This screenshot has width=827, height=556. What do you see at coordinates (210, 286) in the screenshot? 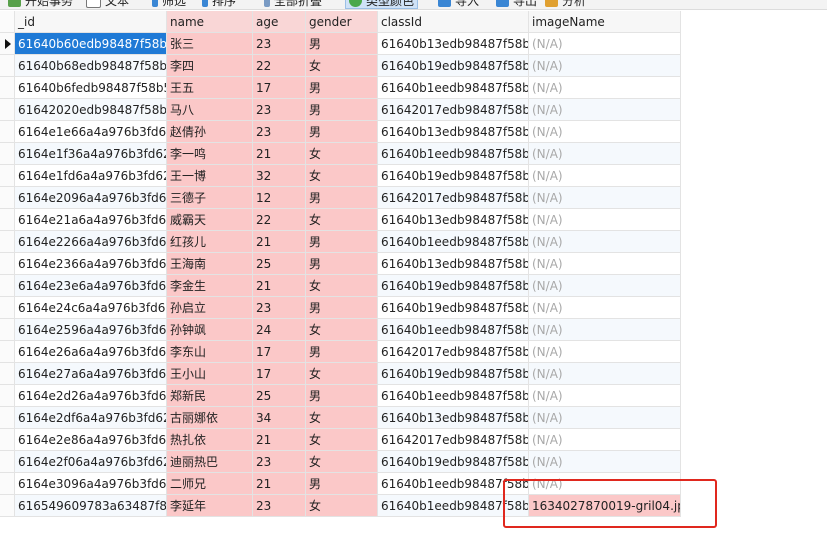
I see `cell-name: 李金生` at bounding box center [210, 286].